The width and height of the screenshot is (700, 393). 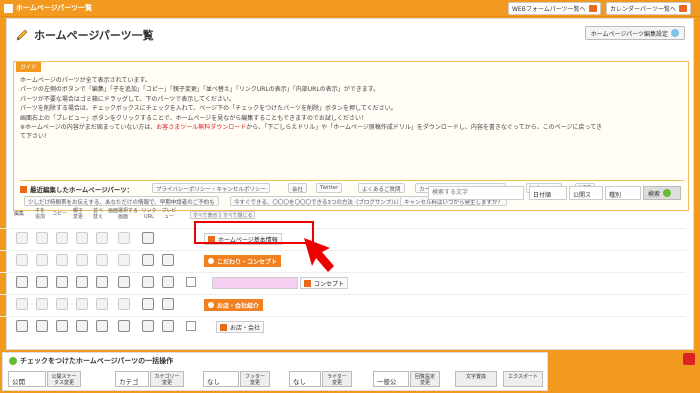 I want to click on writer-bulk-select: なし, so click(x=305, y=379).